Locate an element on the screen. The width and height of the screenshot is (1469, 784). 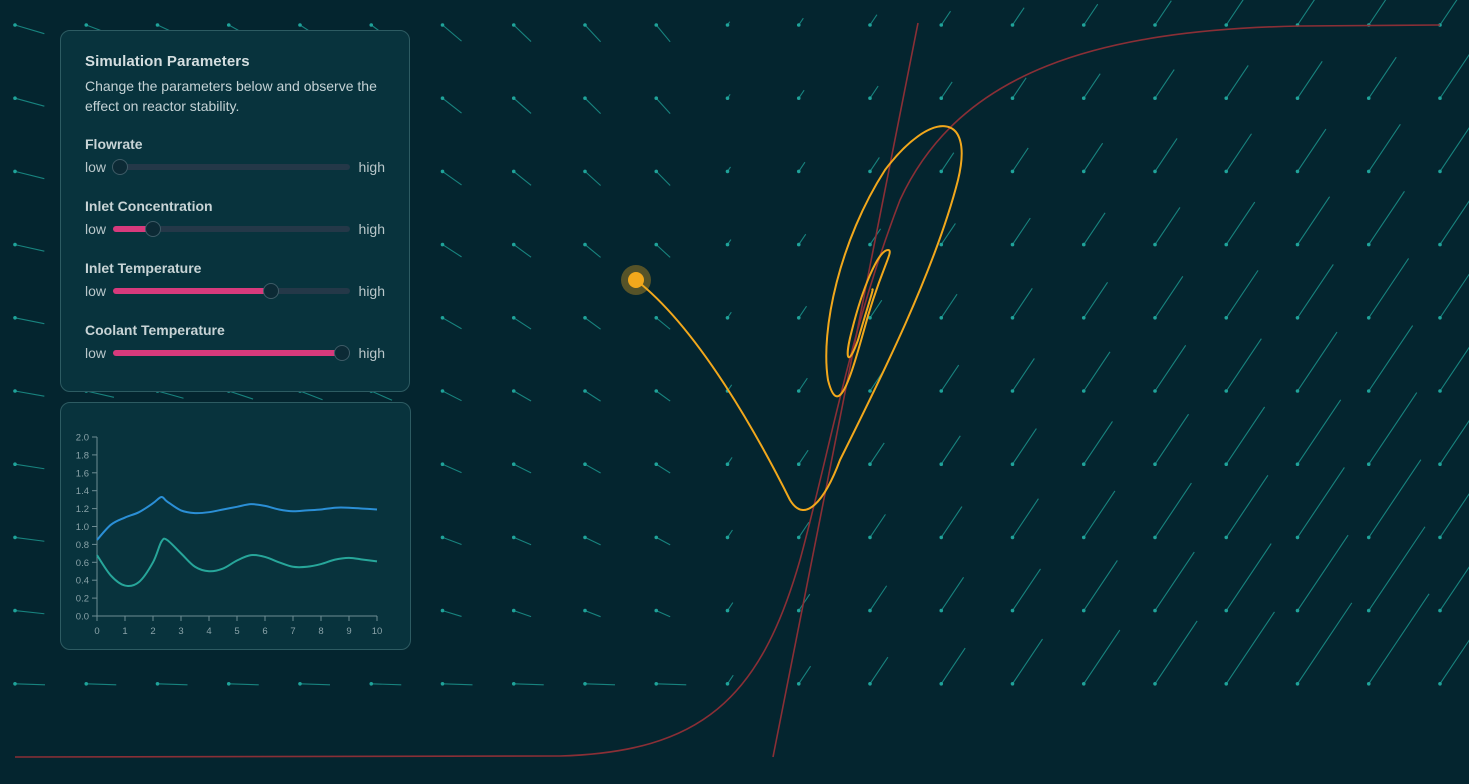
flowrate-slider-row: low high is located at coordinates (235, 167).